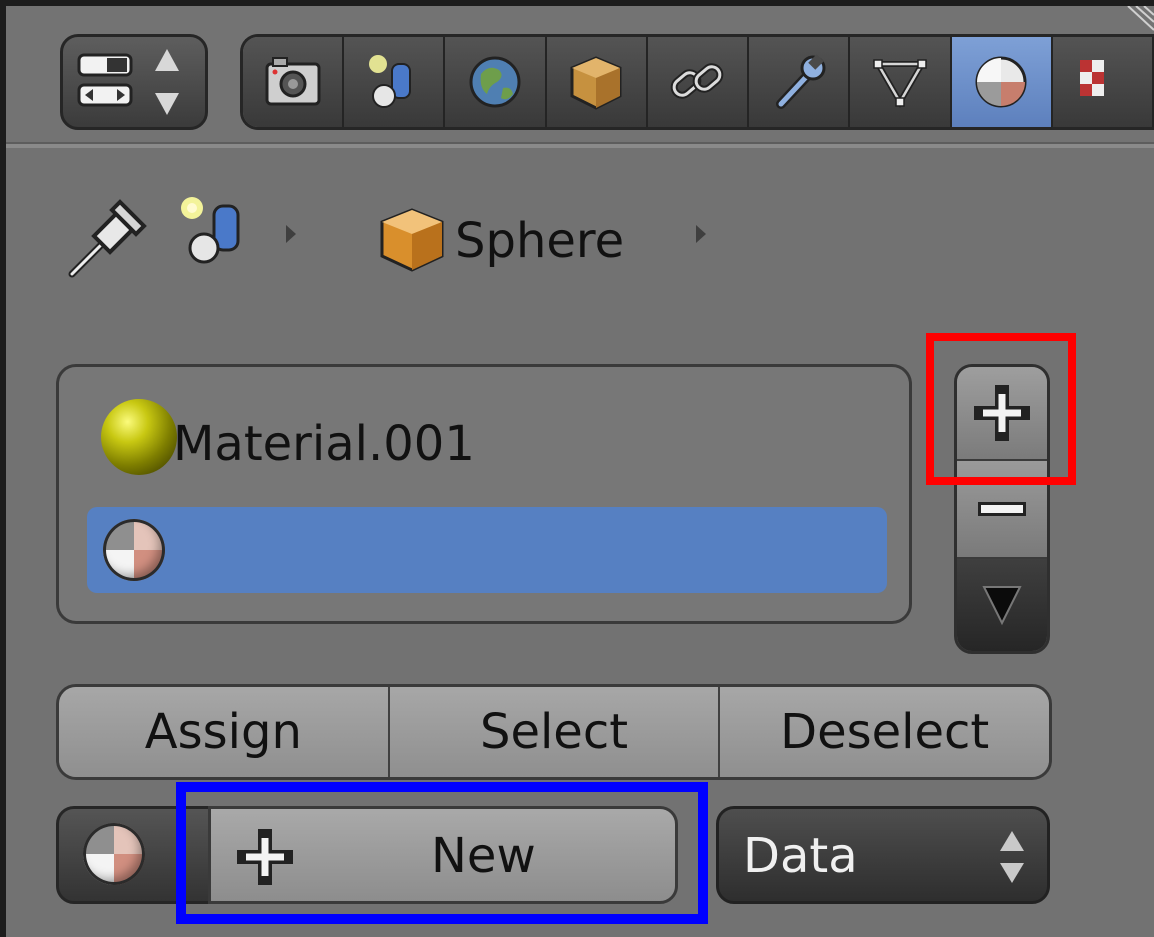  Describe the element at coordinates (883, 855) in the screenshot. I see `link-data-select: Data` at that location.